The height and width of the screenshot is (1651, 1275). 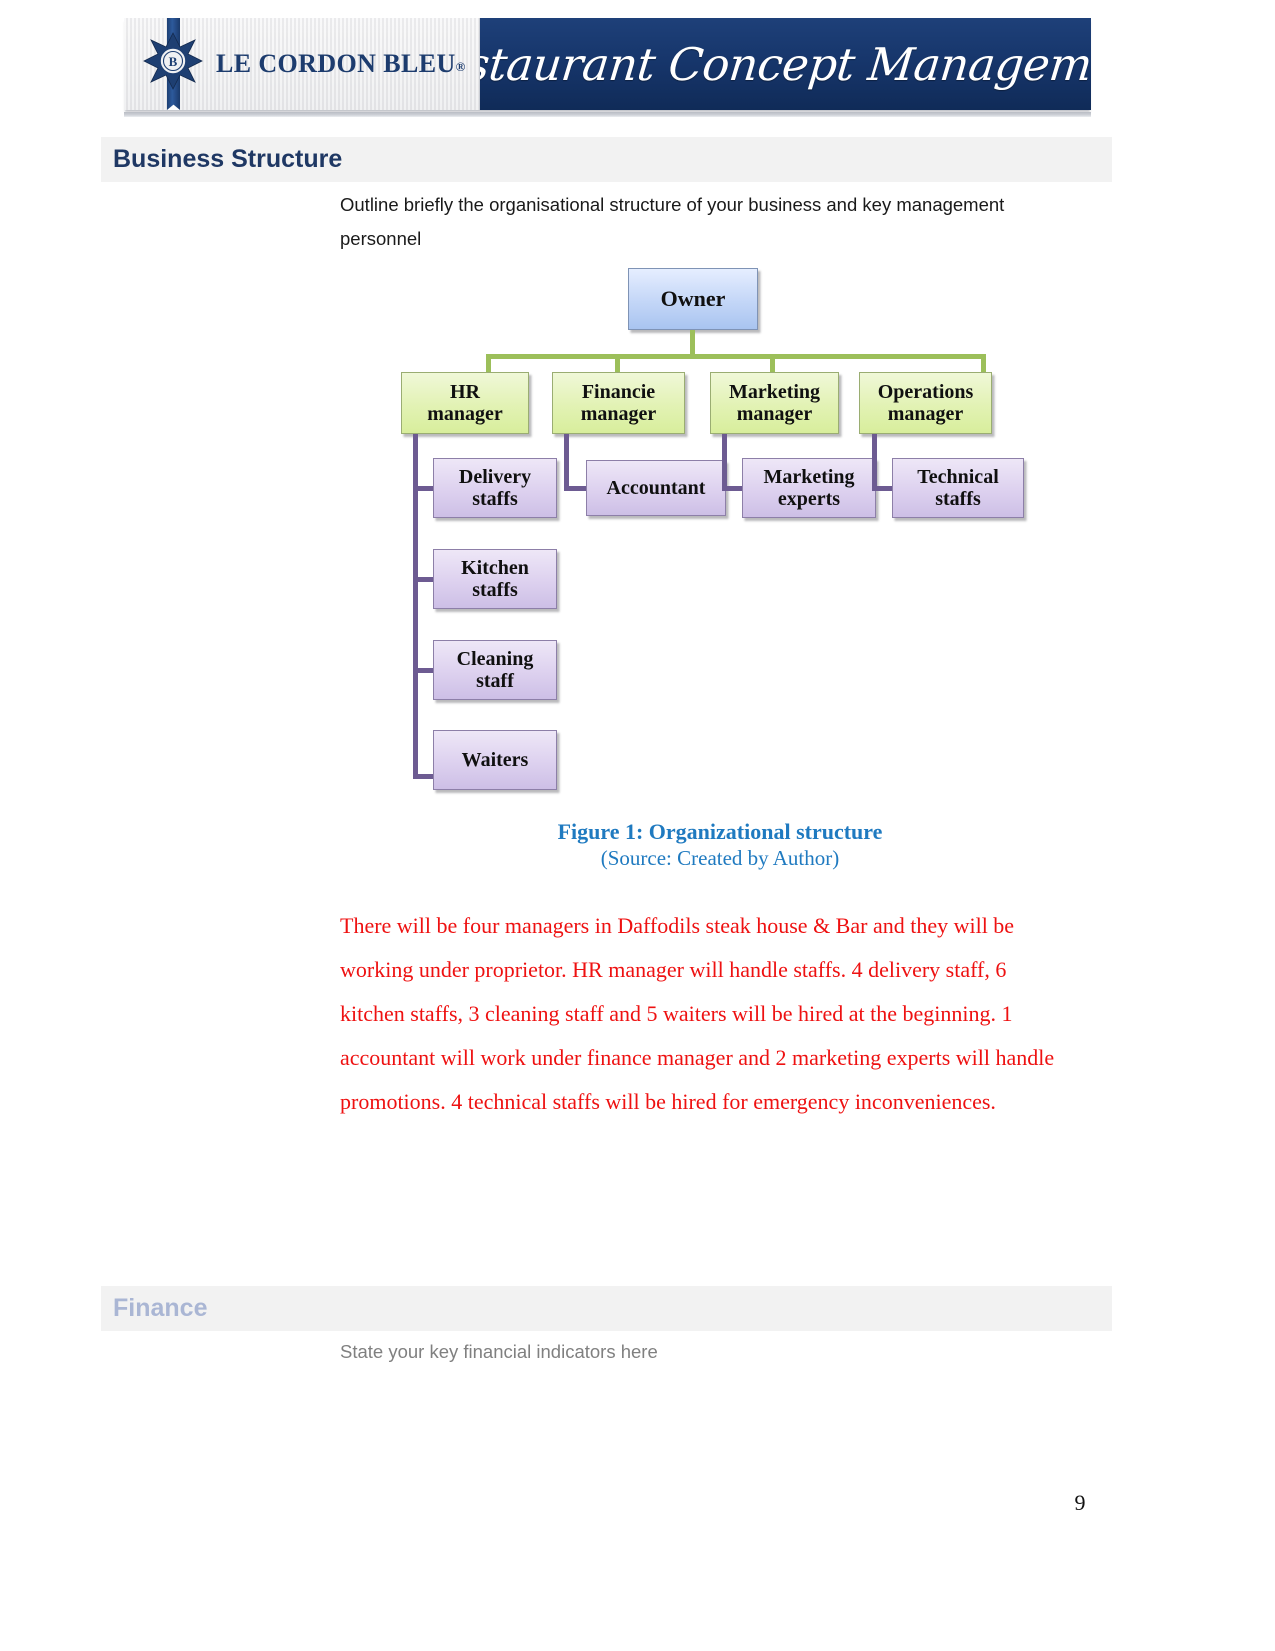 I want to click on svg-text: B, so click(x=173, y=61).